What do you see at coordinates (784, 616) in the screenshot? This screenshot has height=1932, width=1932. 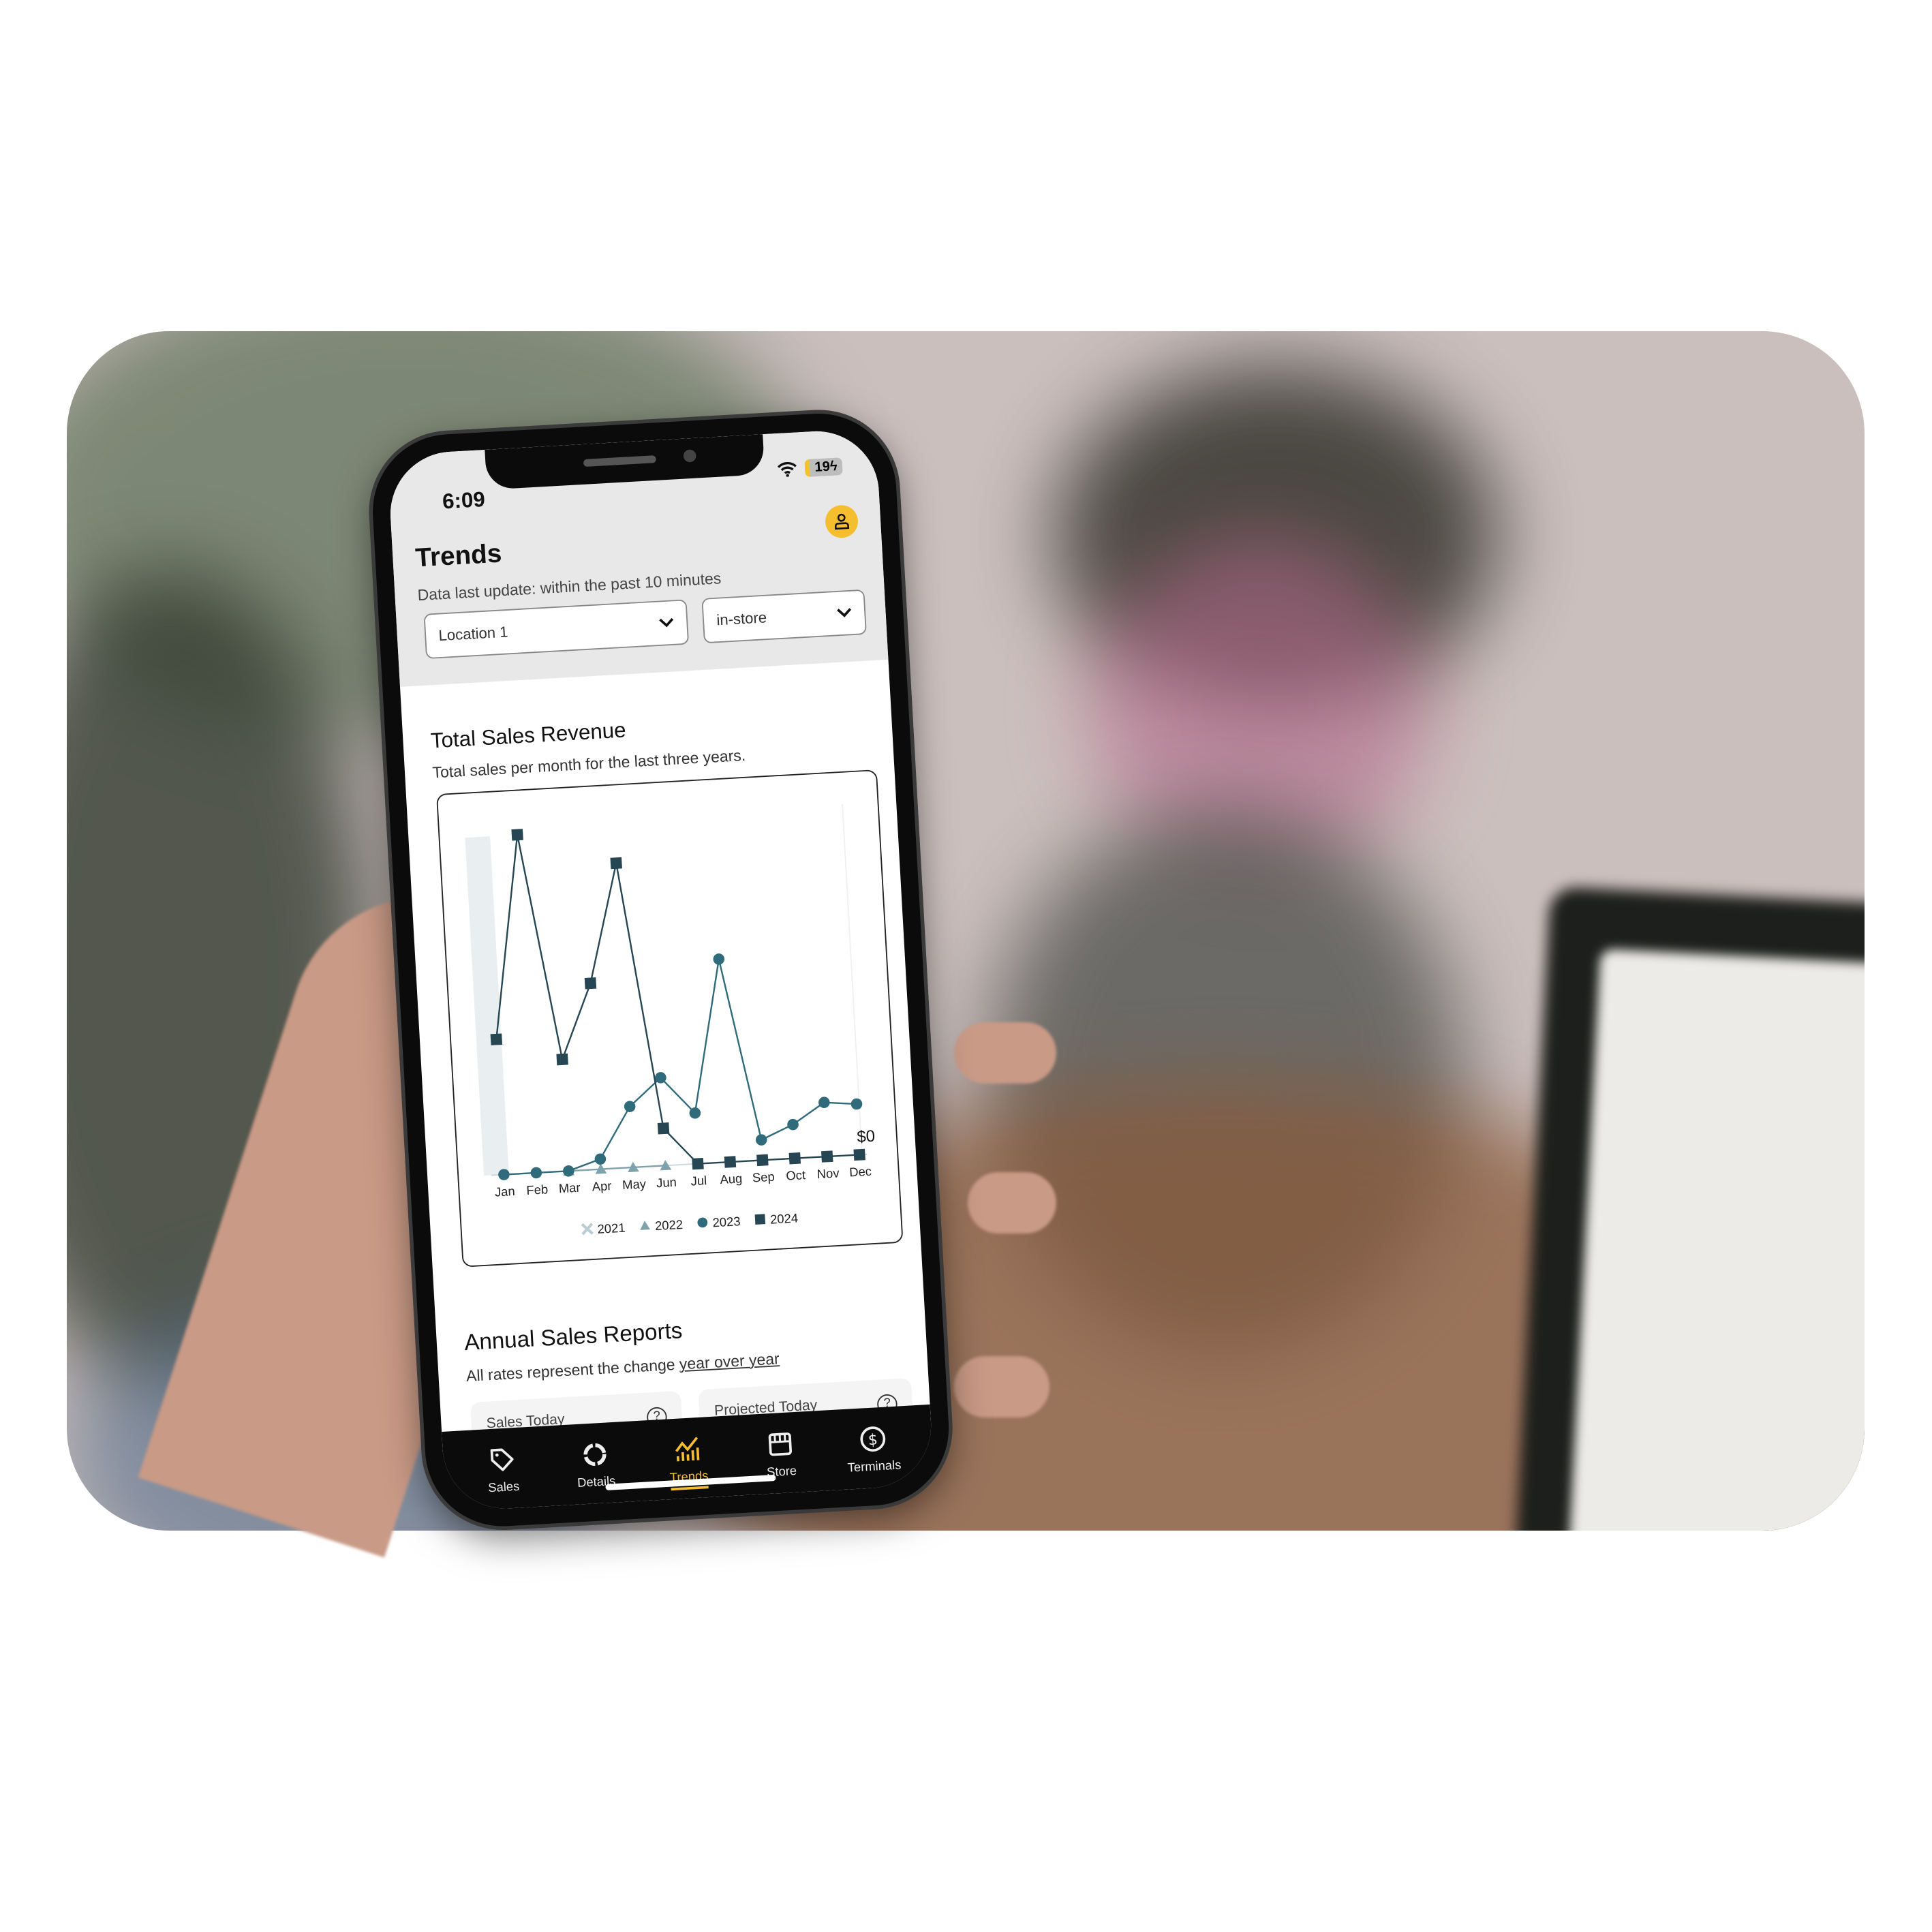 I see `channel-select: in-store` at bounding box center [784, 616].